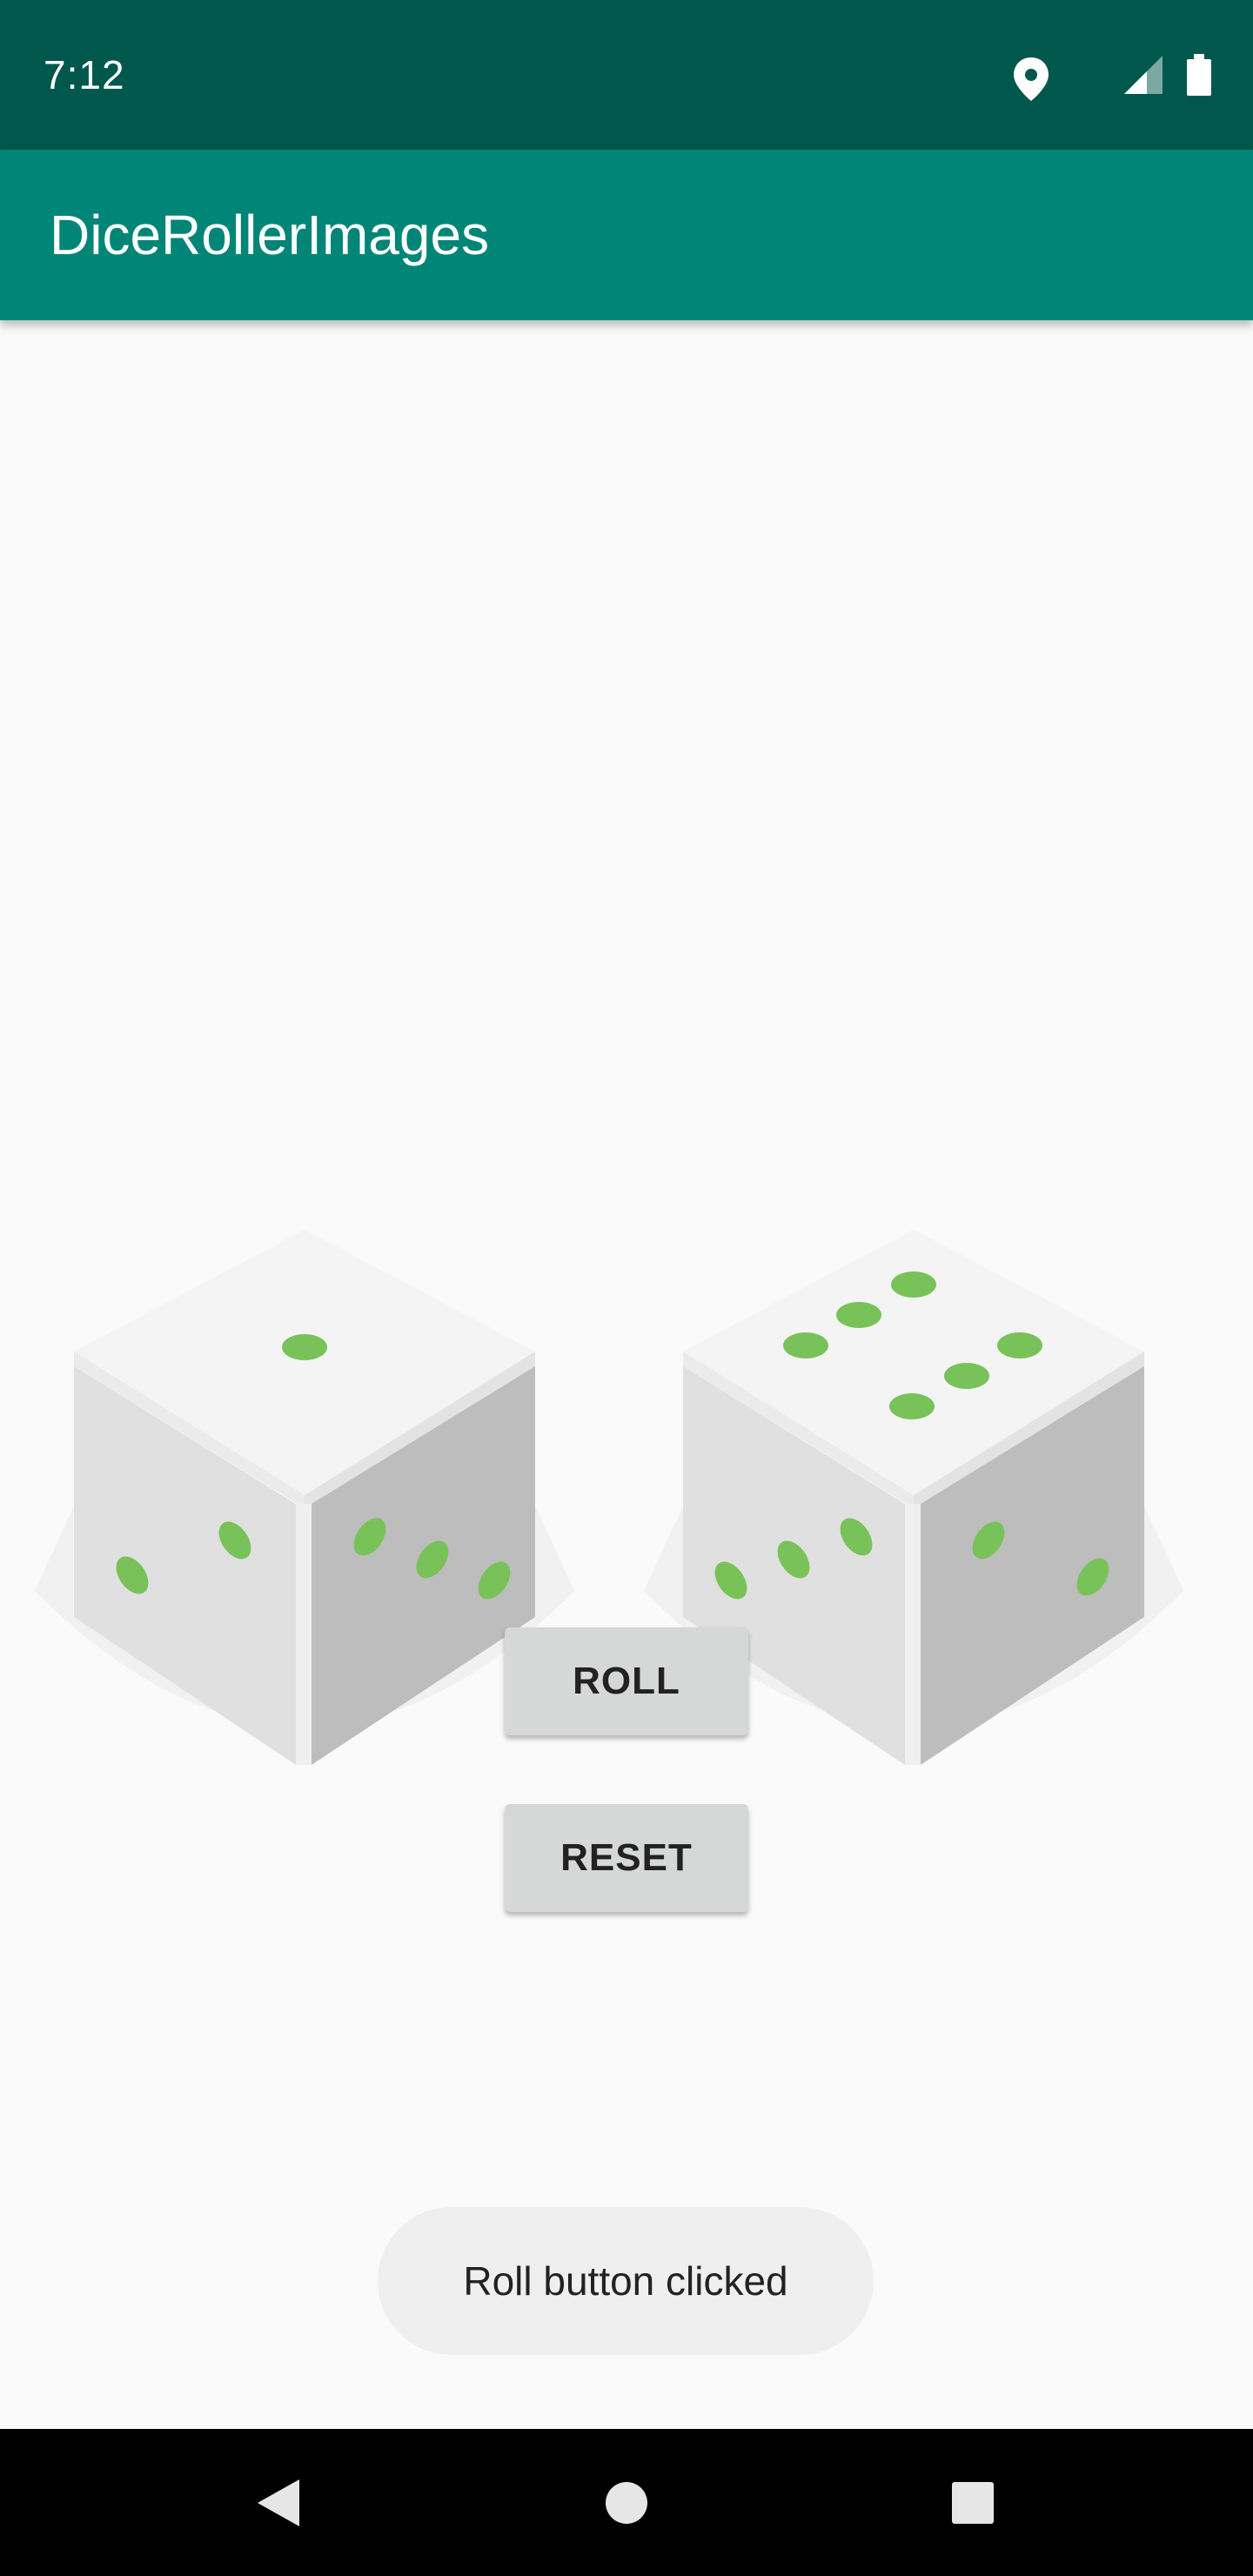 This screenshot has width=1253, height=2576. What do you see at coordinates (626, 75) in the screenshot?
I see `status-bar: 7:12` at bounding box center [626, 75].